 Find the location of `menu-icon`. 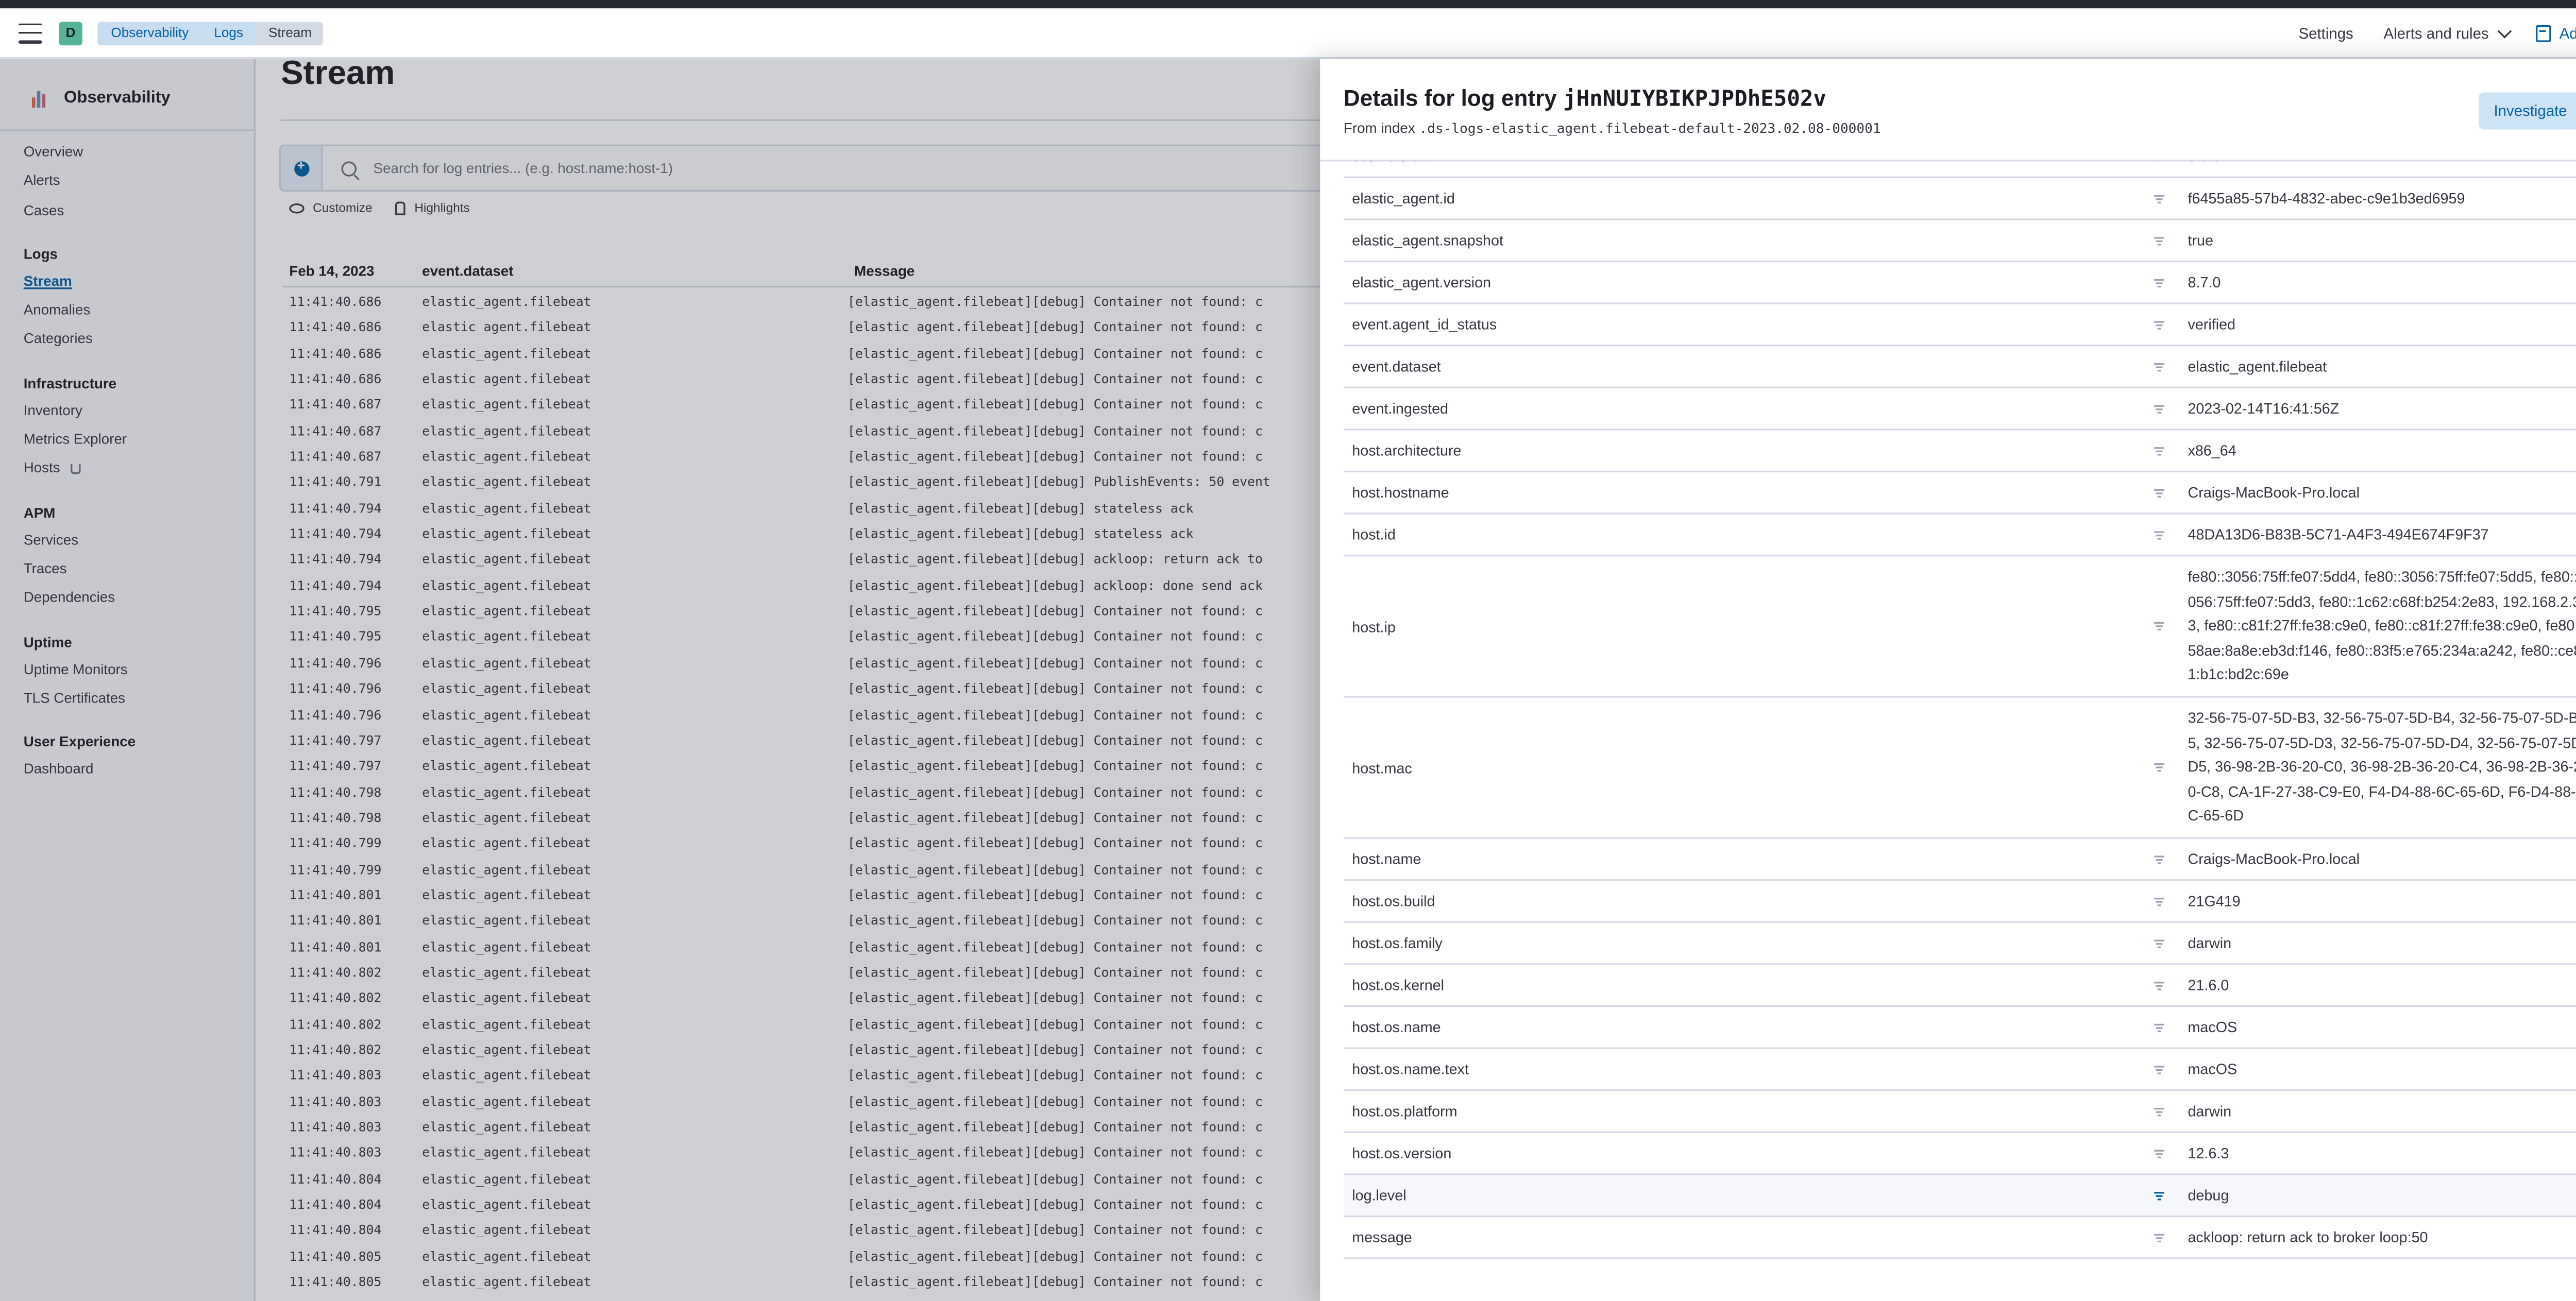

menu-icon is located at coordinates (30, 33).